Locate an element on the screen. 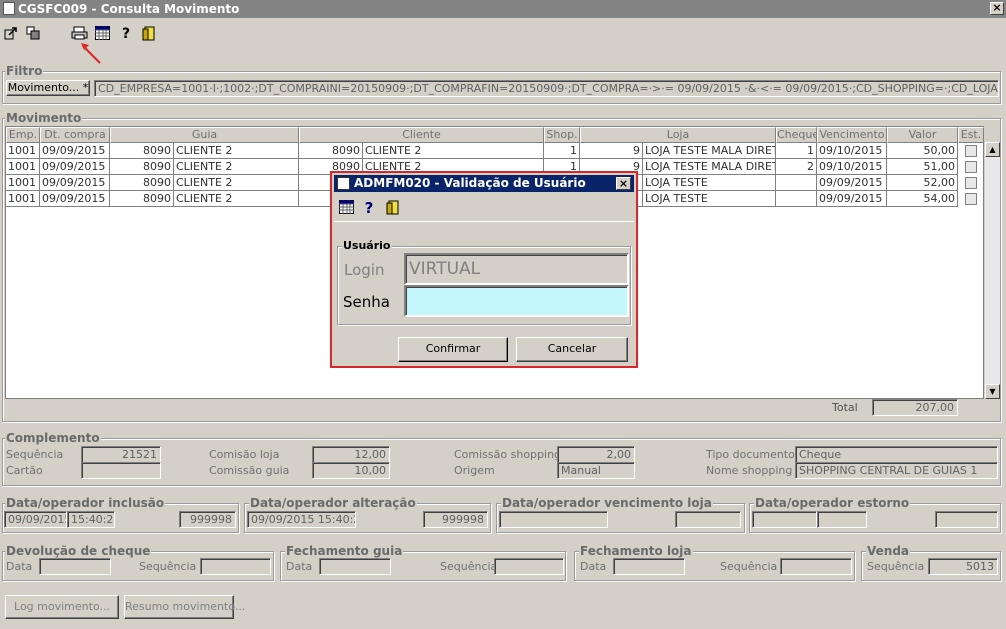 This screenshot has width=1006, height=629. exit-icon is located at coordinates (11, 34).